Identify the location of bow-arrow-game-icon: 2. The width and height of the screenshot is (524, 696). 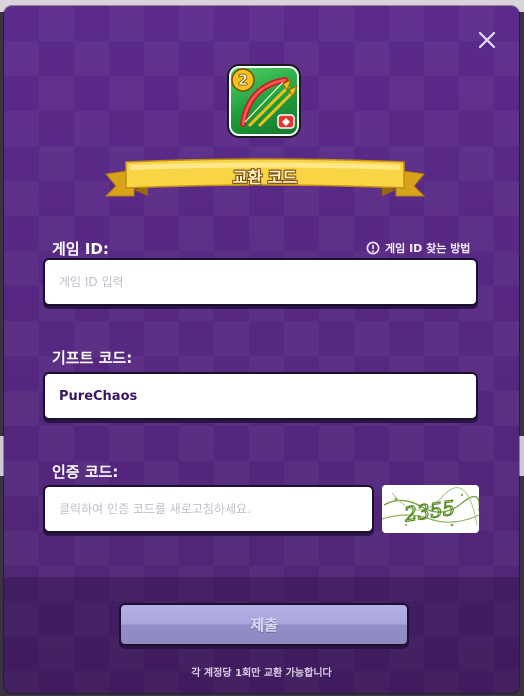
(264, 98).